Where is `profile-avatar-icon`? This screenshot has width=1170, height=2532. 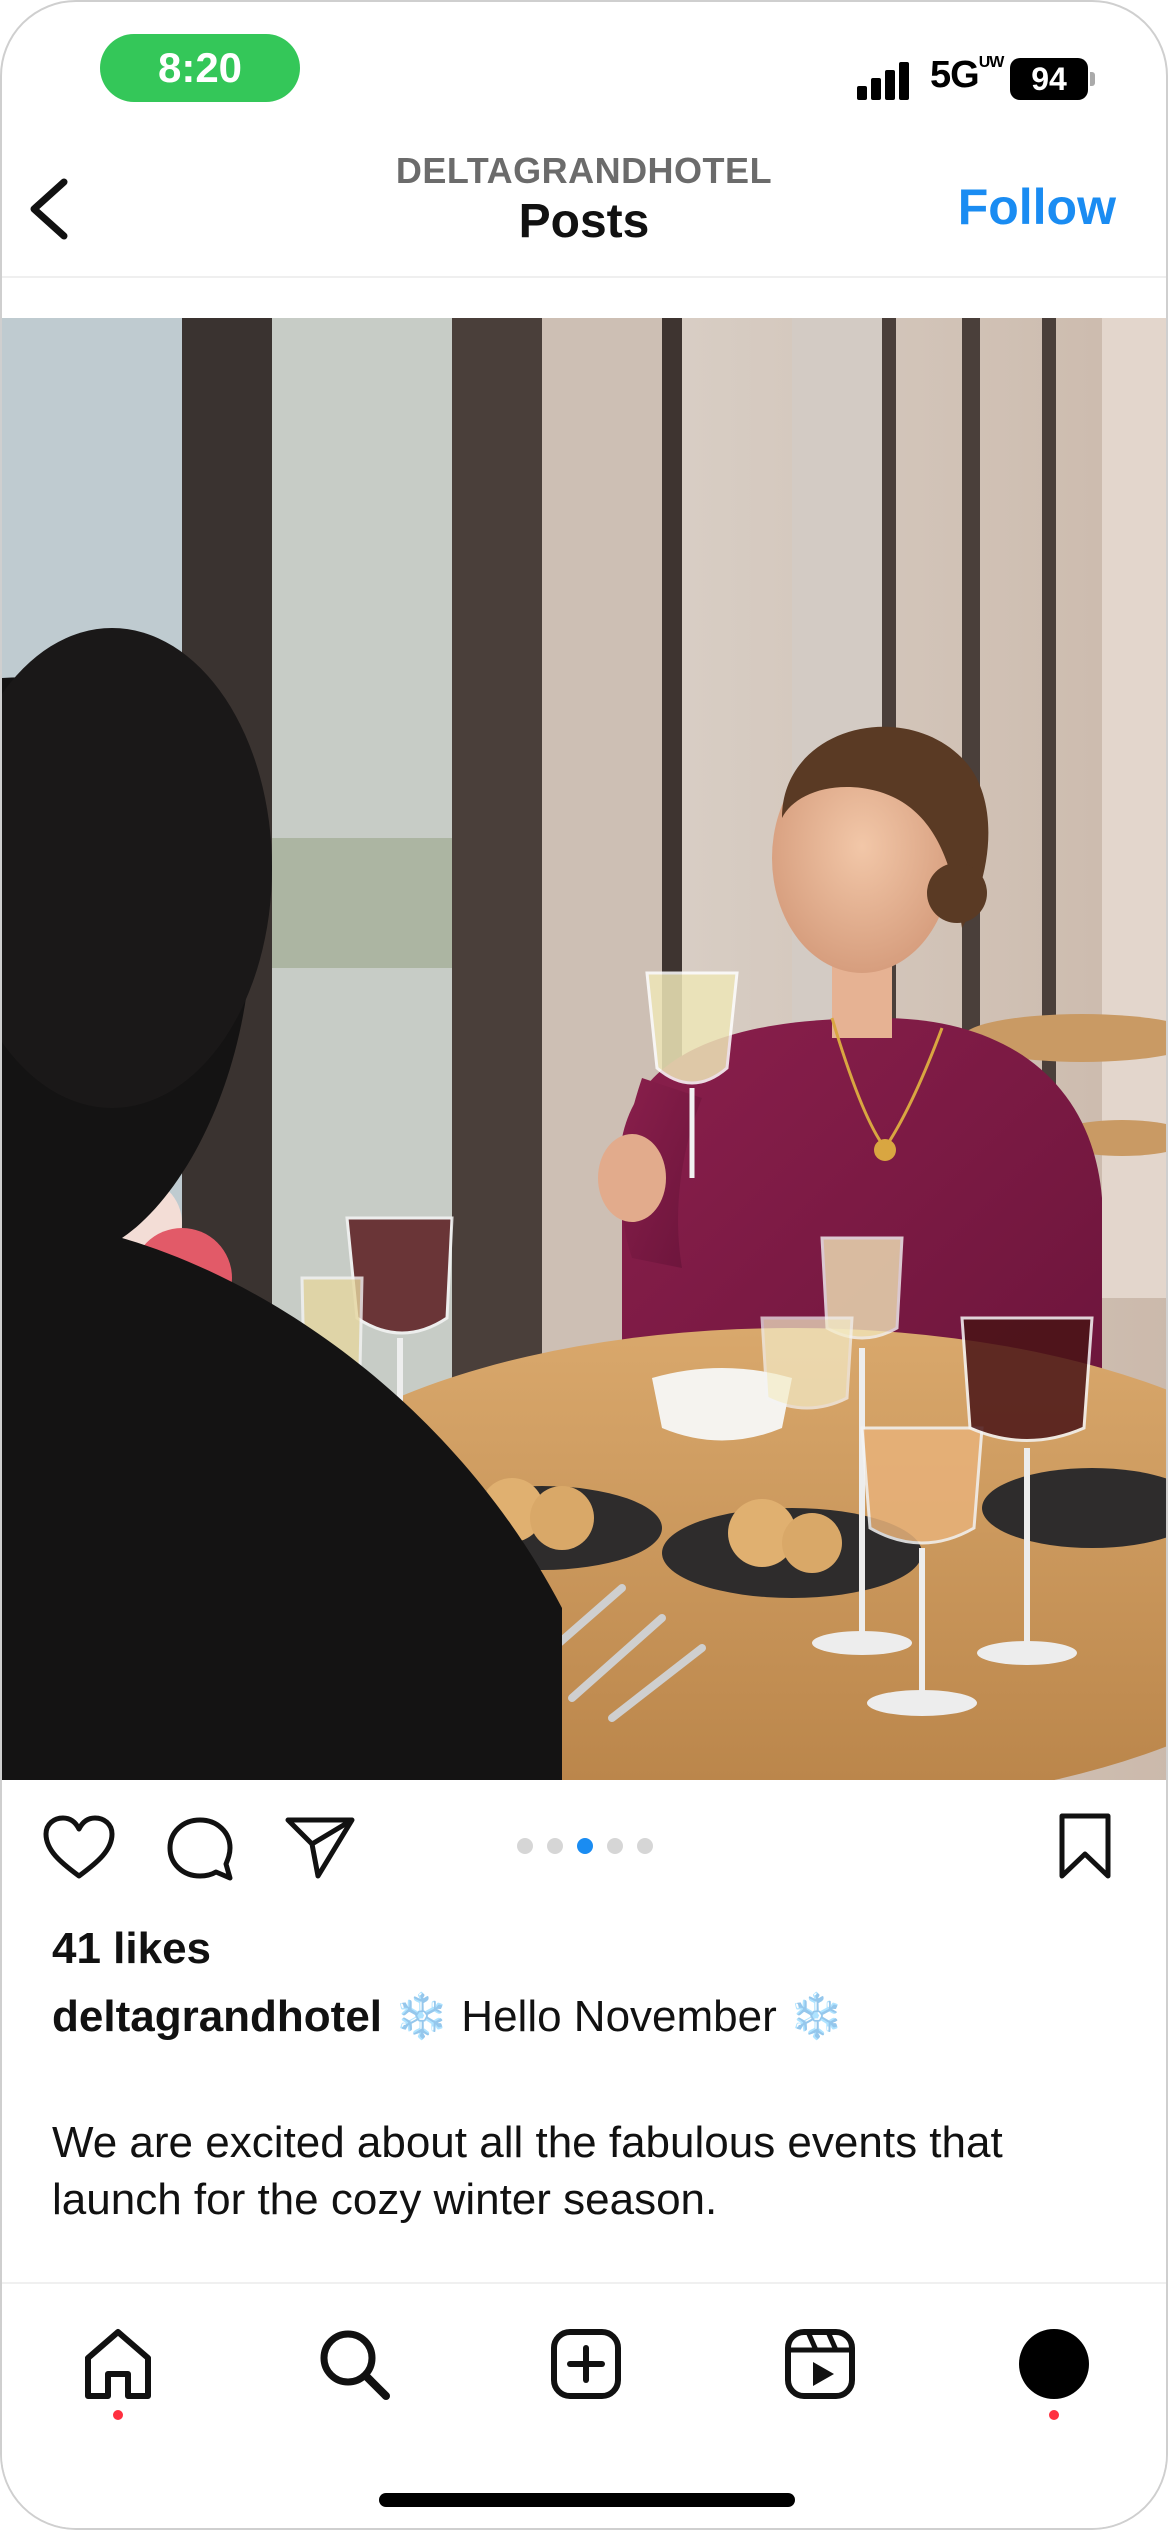
profile-avatar-icon is located at coordinates (1054, 2364).